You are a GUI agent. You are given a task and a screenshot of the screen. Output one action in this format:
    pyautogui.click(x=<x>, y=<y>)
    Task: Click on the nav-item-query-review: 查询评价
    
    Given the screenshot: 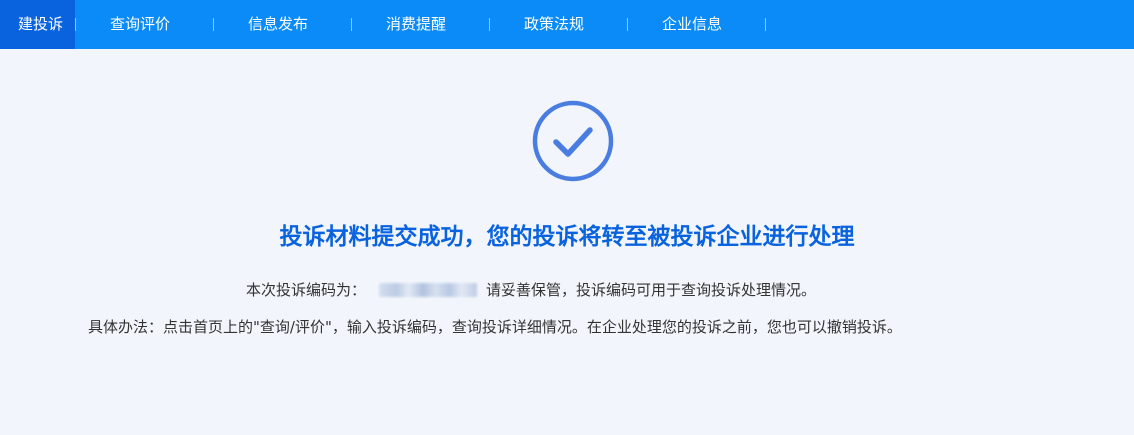 What is the action you would take?
    pyautogui.click(x=140, y=24)
    